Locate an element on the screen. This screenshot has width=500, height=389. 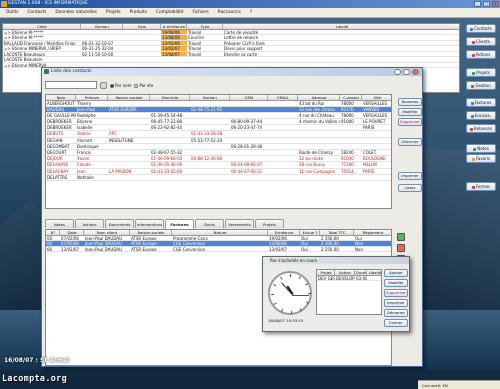
menu-item: Comptabilité is located at coordinates (170, 12).